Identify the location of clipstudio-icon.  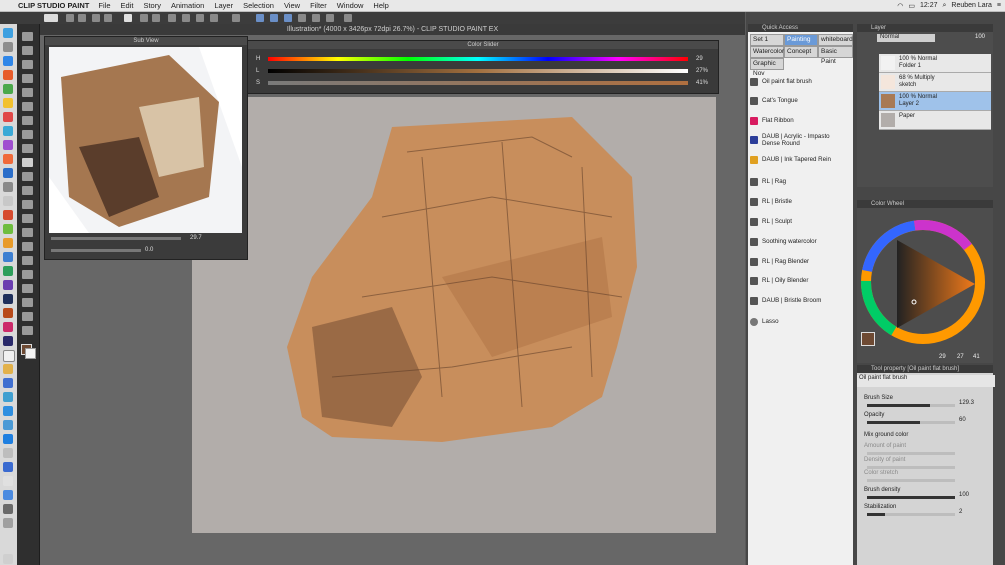
(9, 356).